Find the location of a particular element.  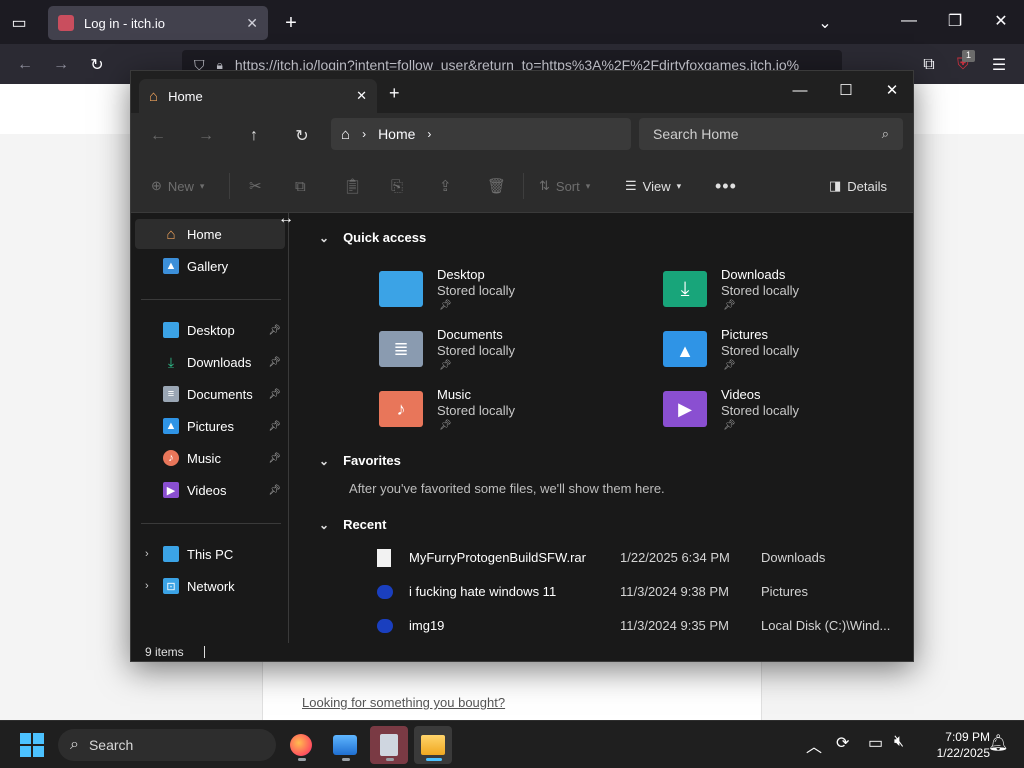

calculator-app-icon is located at coordinates (389, 745).